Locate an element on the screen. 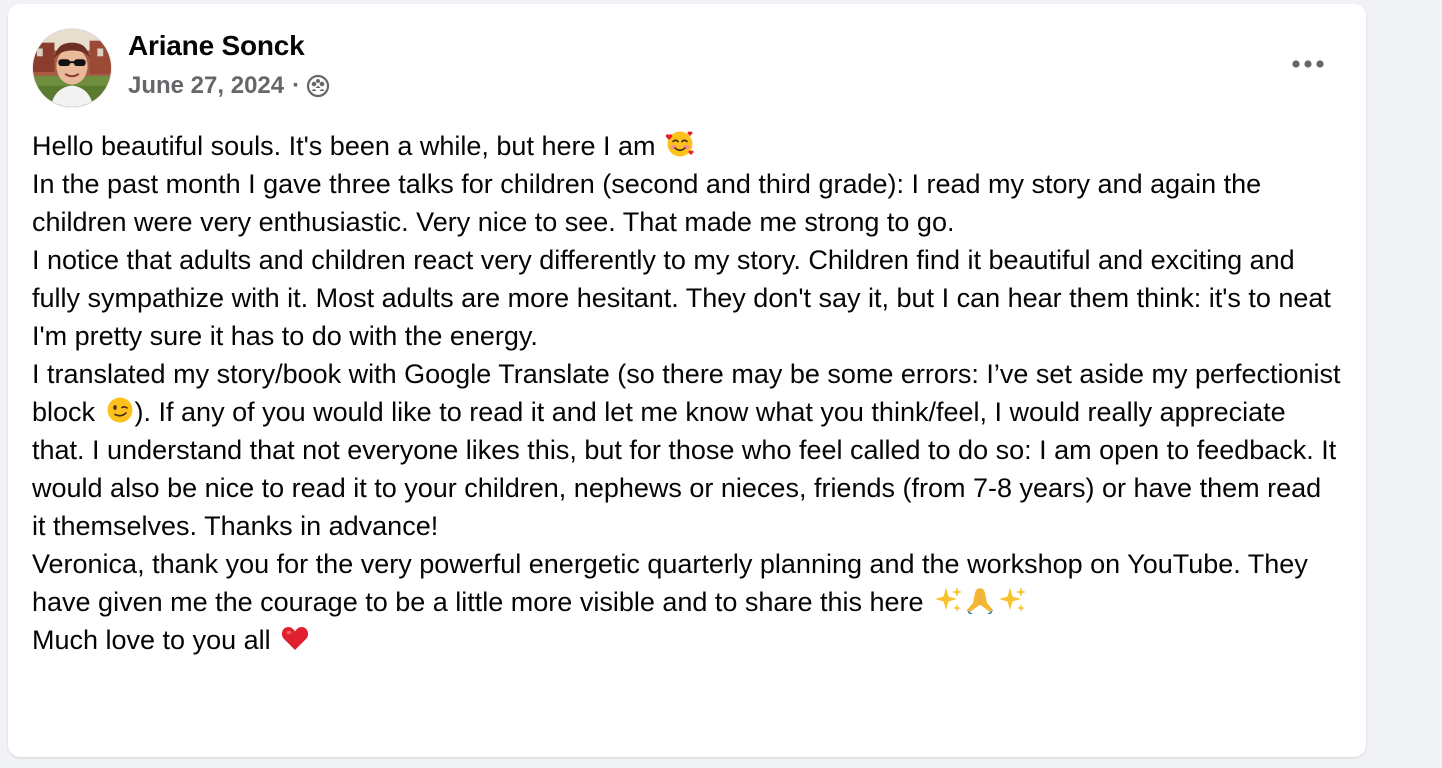 The image size is (1442, 768). folded-hands-icon is located at coordinates (980, 600).